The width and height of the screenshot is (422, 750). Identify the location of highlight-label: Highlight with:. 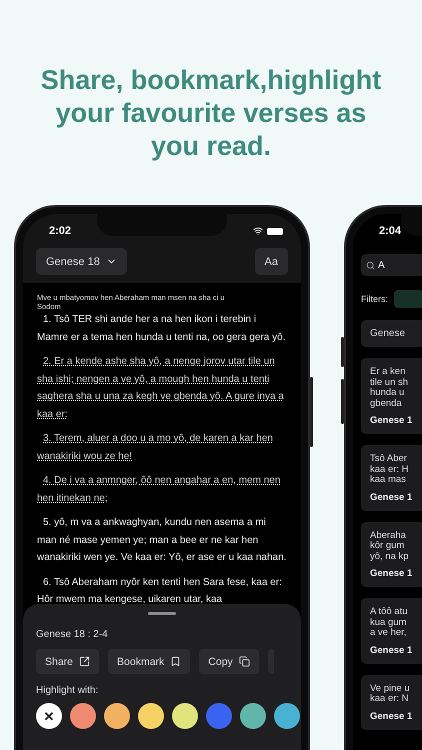
(68, 690).